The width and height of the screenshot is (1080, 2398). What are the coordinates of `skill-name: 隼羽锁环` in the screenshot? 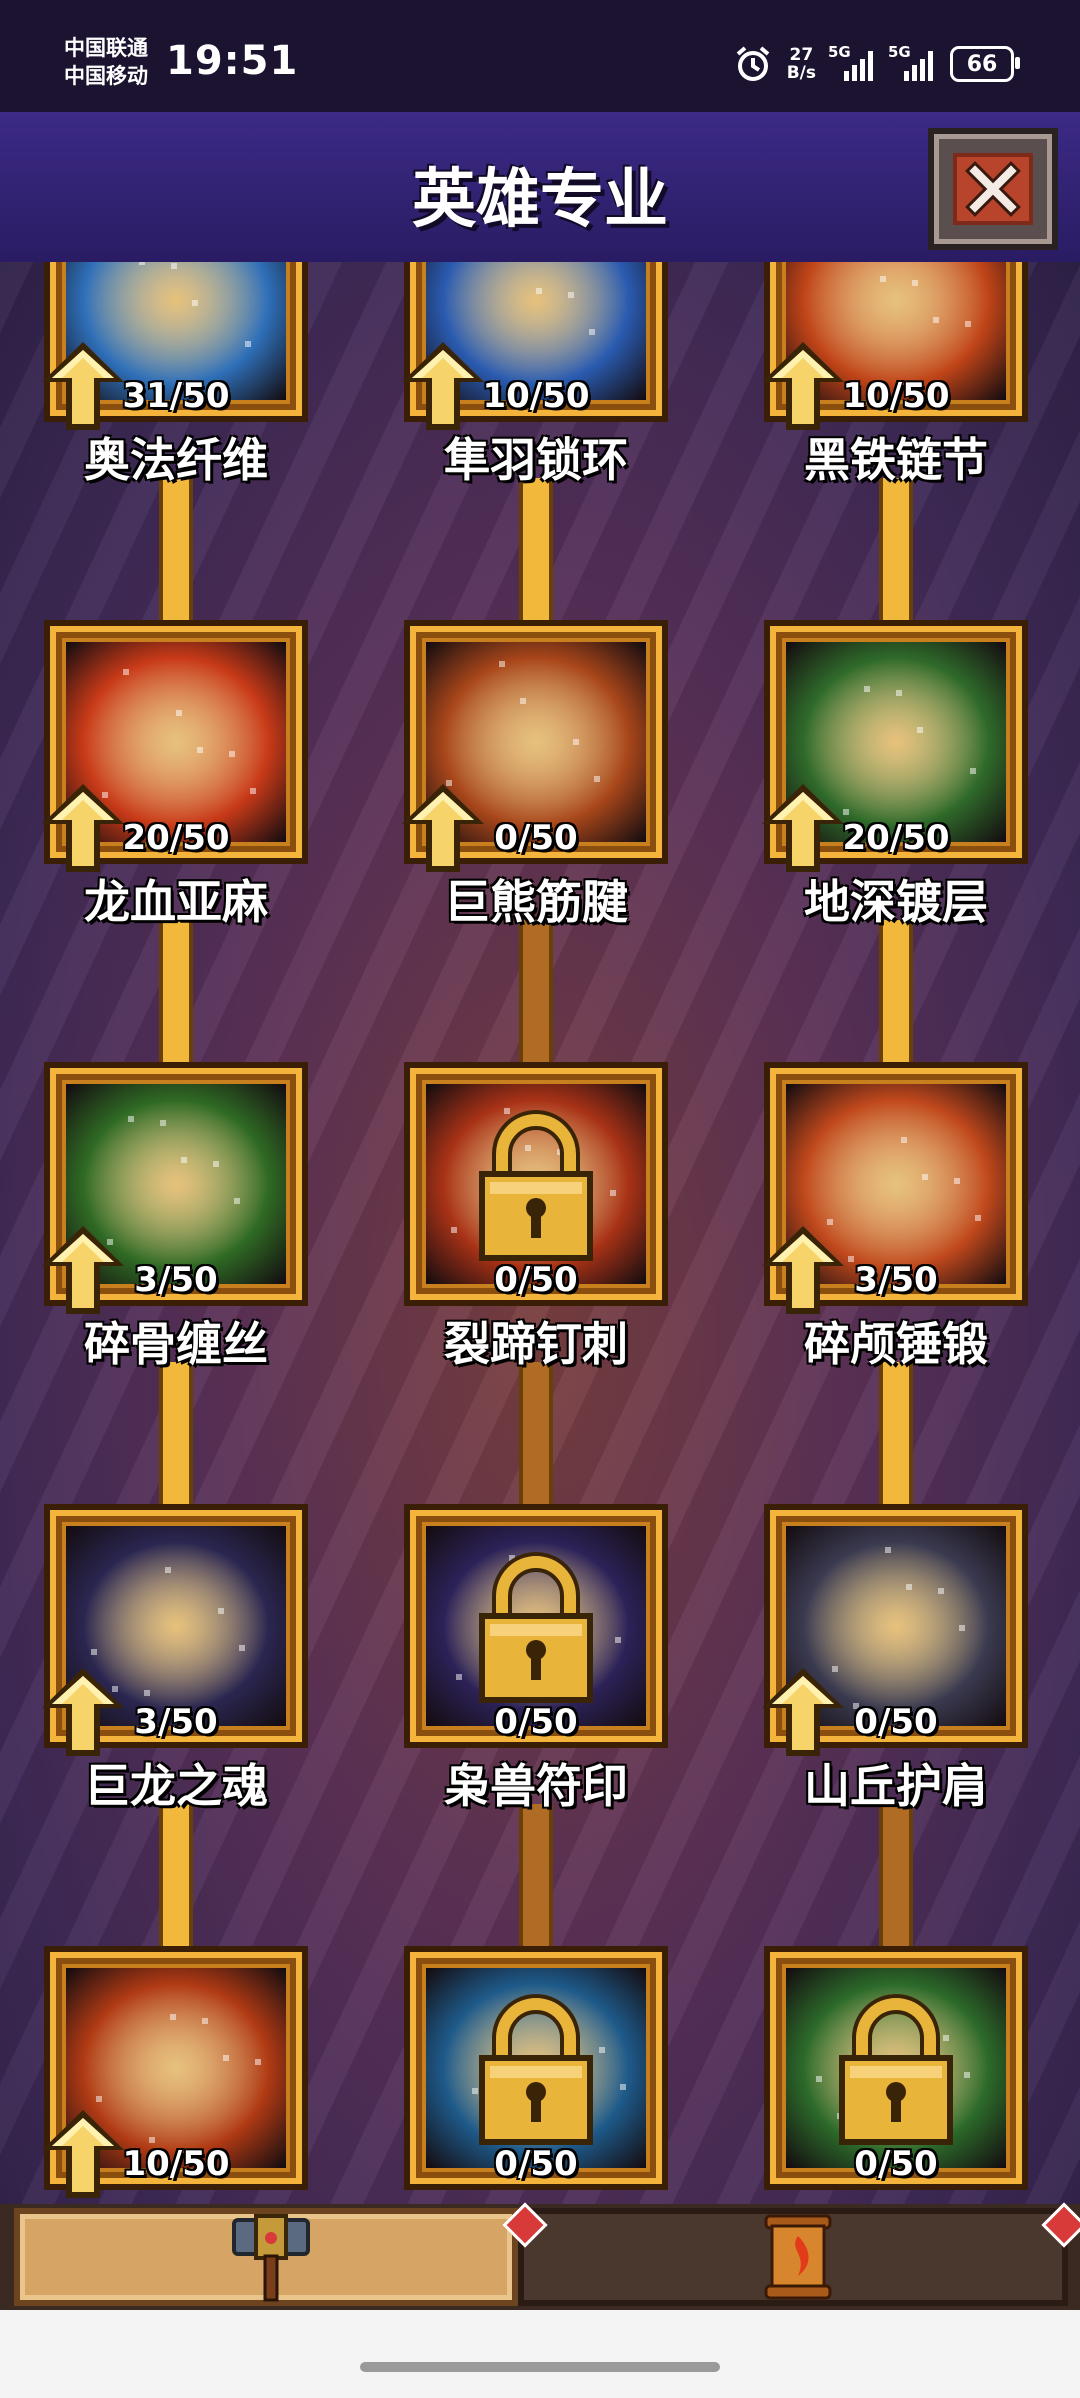 It's located at (536, 460).